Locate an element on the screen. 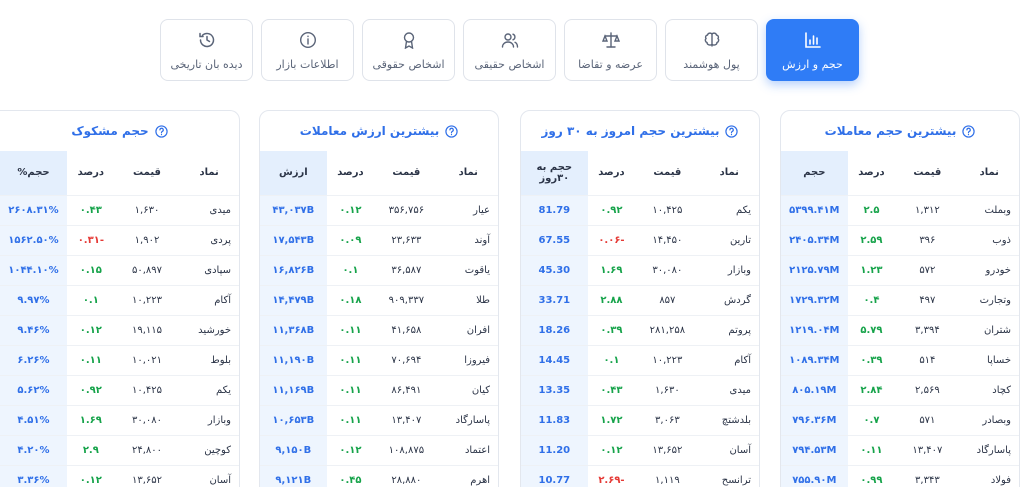 The image size is (1024, 487). symbol-cell: افران is located at coordinates (468, 329).